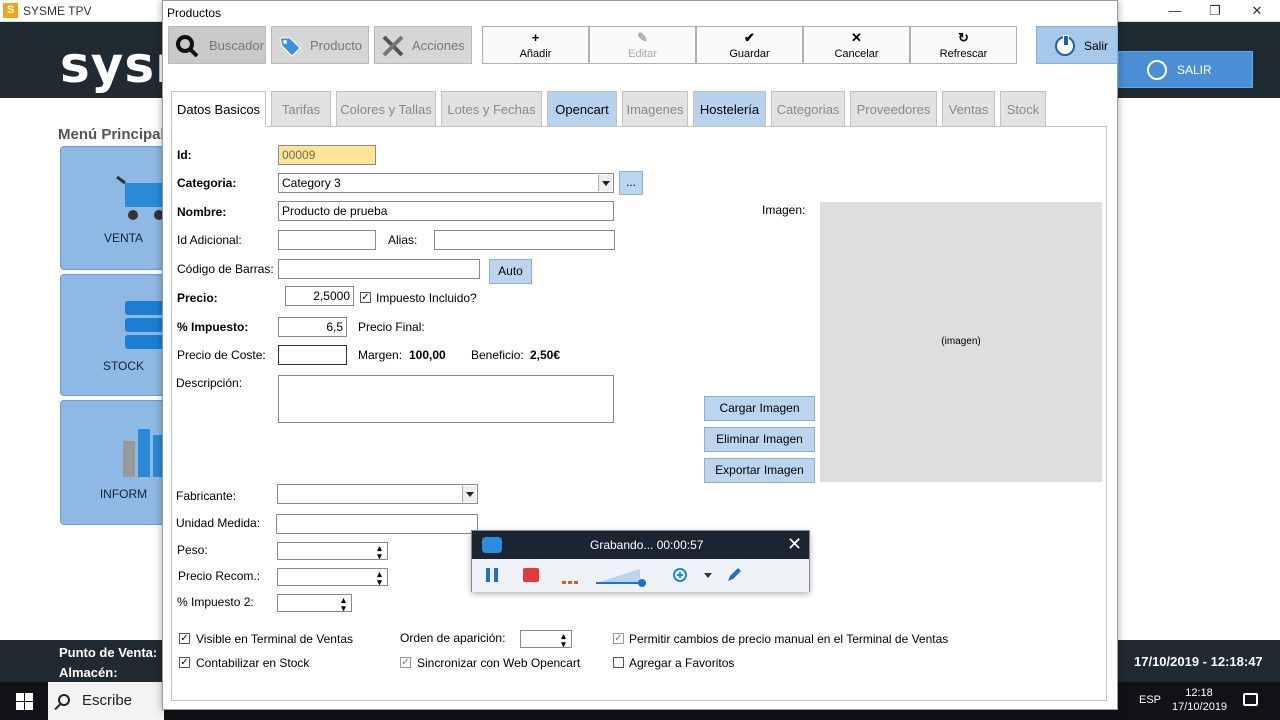  What do you see at coordinates (524, 240) in the screenshot?
I see `alias-field` at bounding box center [524, 240].